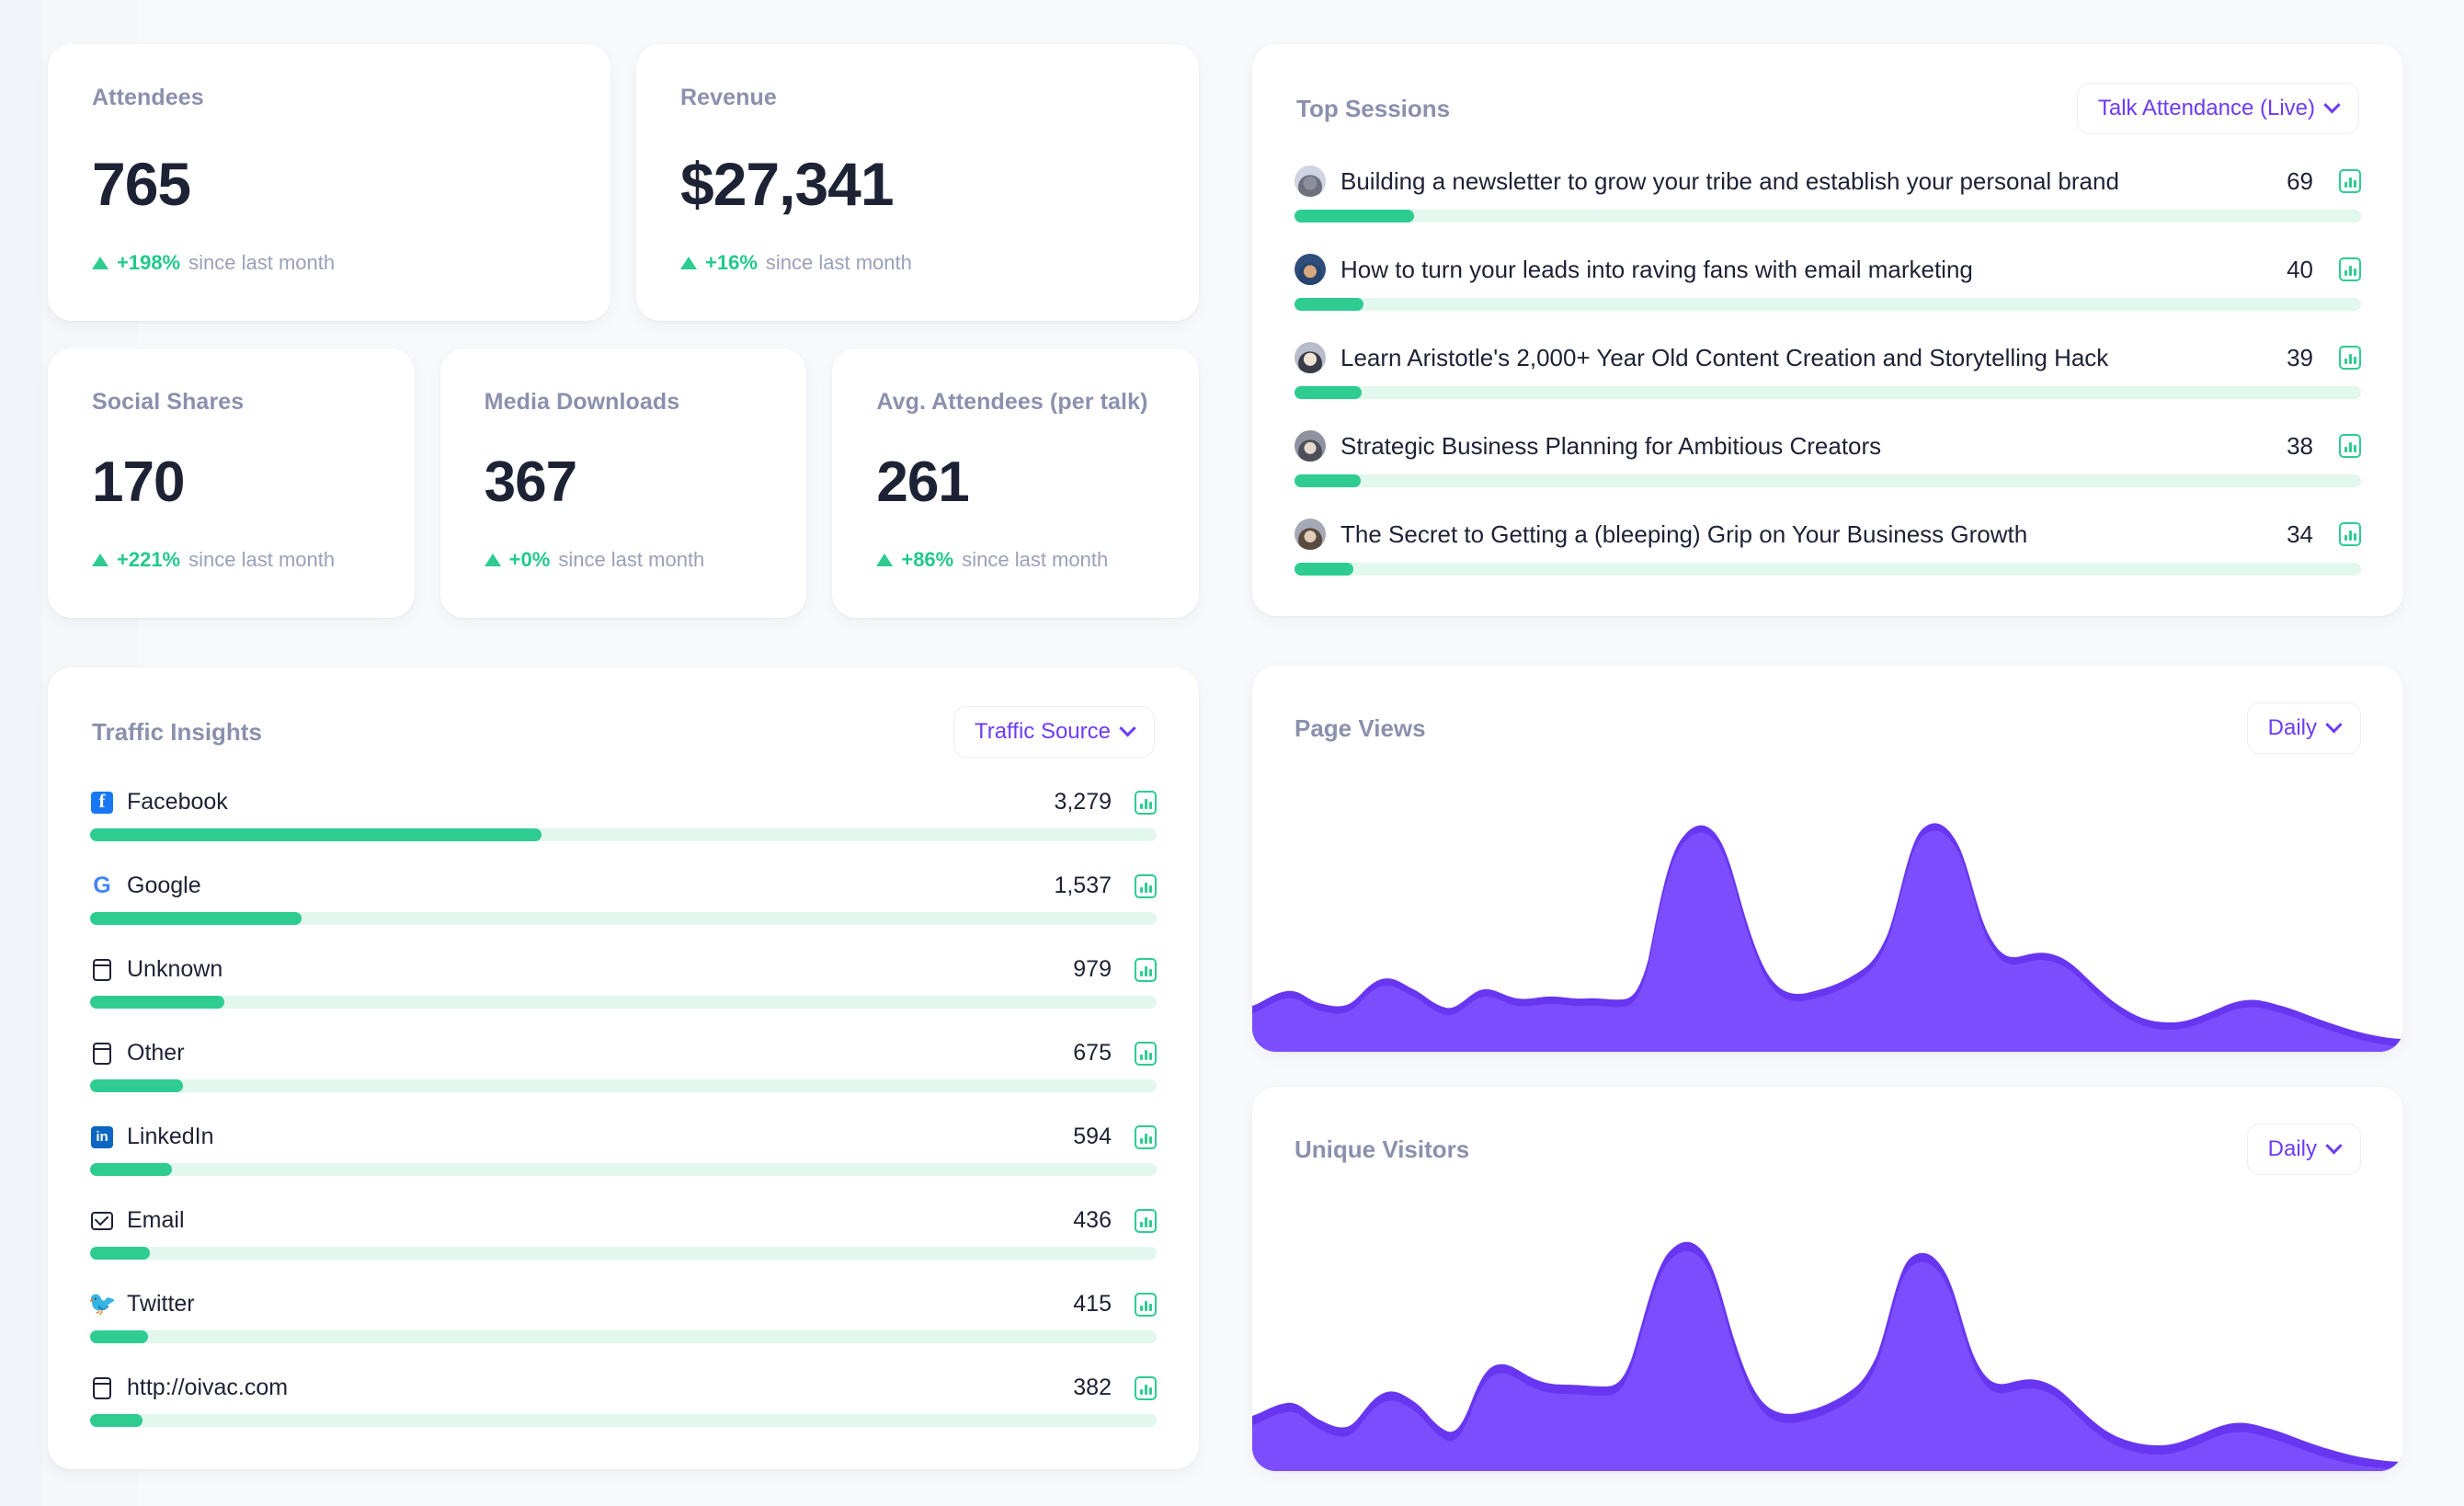  What do you see at coordinates (623, 982) in the screenshot?
I see `traffic-row: Unknown 979` at bounding box center [623, 982].